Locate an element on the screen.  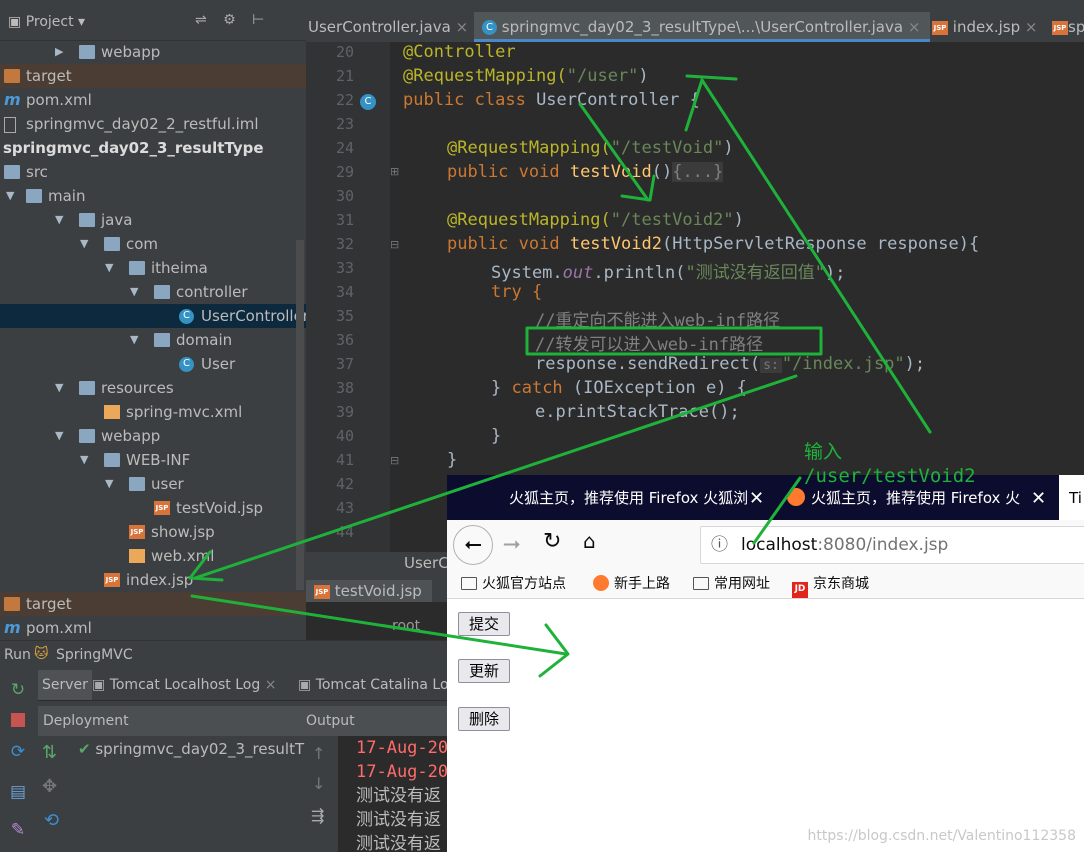
back-button: ⭠ is located at coordinates (473, 545).